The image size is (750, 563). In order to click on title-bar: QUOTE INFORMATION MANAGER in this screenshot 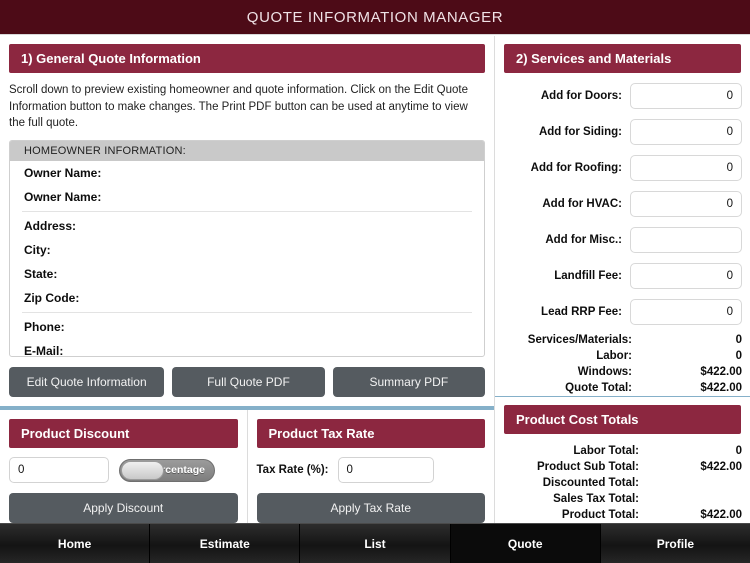, I will do `click(375, 17)`.